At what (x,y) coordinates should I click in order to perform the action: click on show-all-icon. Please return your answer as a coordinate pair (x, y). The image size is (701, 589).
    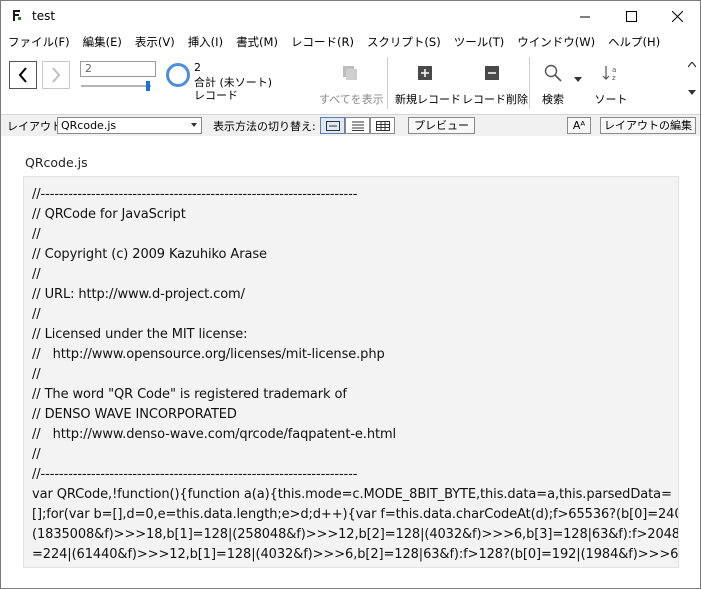
    Looking at the image, I should click on (350, 73).